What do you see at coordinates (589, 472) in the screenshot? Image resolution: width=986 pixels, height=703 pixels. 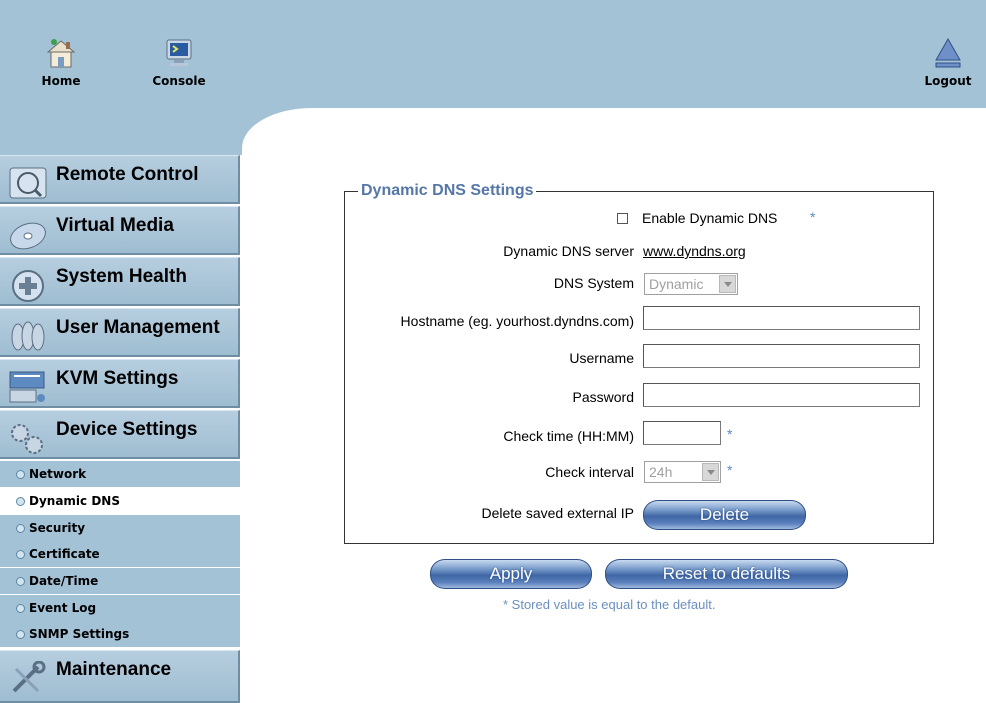 I see `check-interval-label: Check interval` at bounding box center [589, 472].